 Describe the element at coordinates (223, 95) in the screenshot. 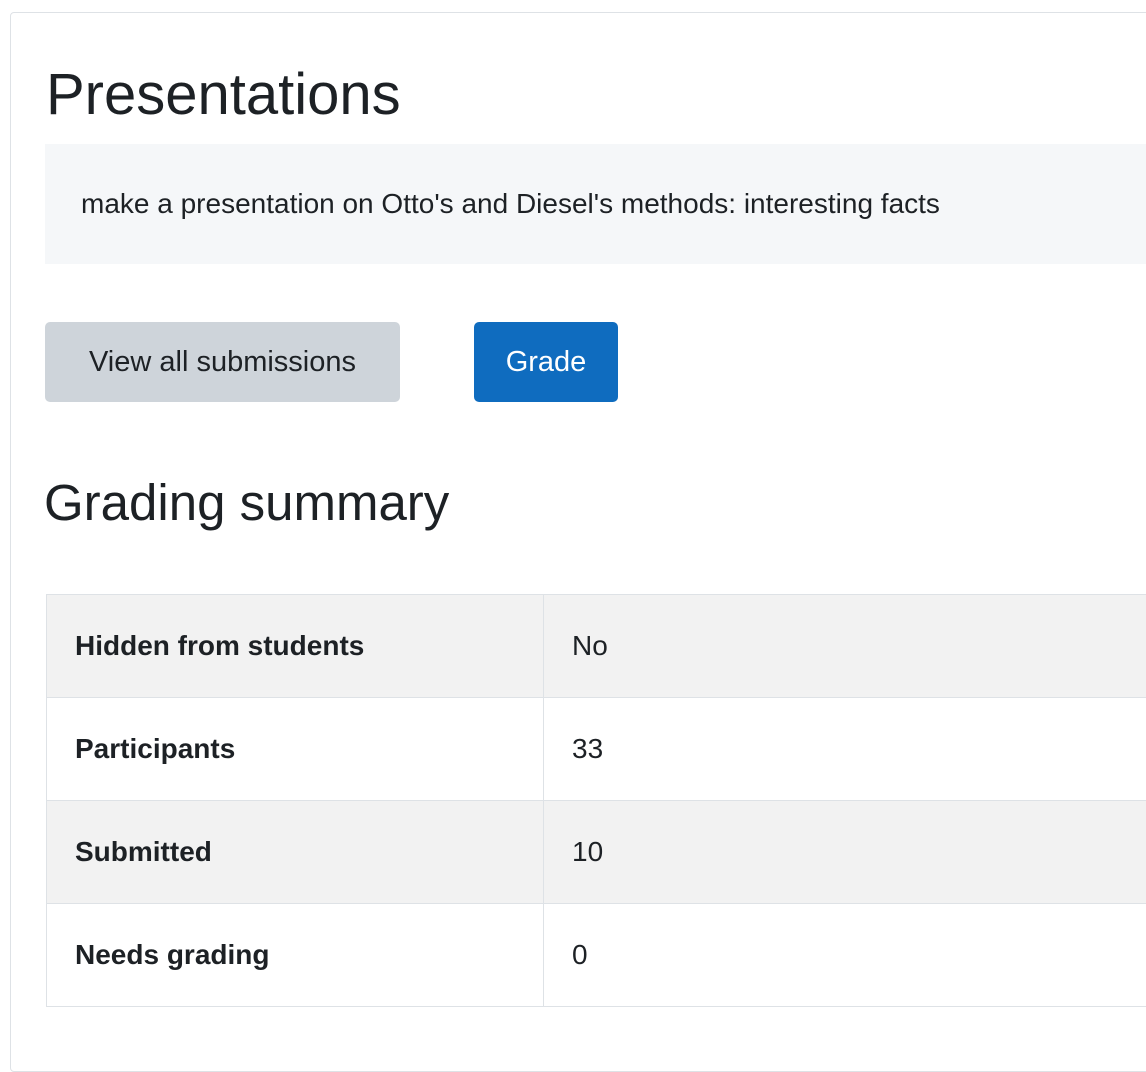

I see `page-title: Presentations` at that location.